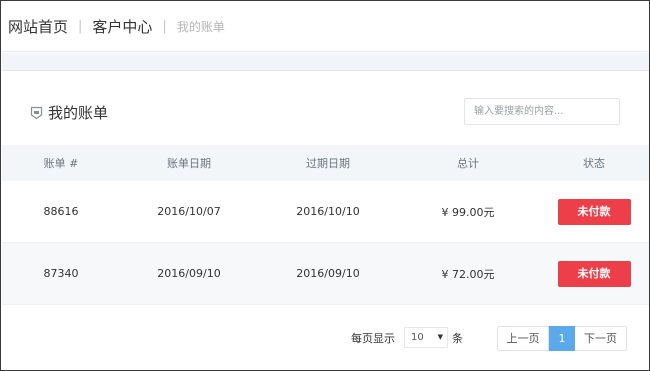  What do you see at coordinates (61, 211) in the screenshot?
I see `cell-bill-number: 88616` at bounding box center [61, 211].